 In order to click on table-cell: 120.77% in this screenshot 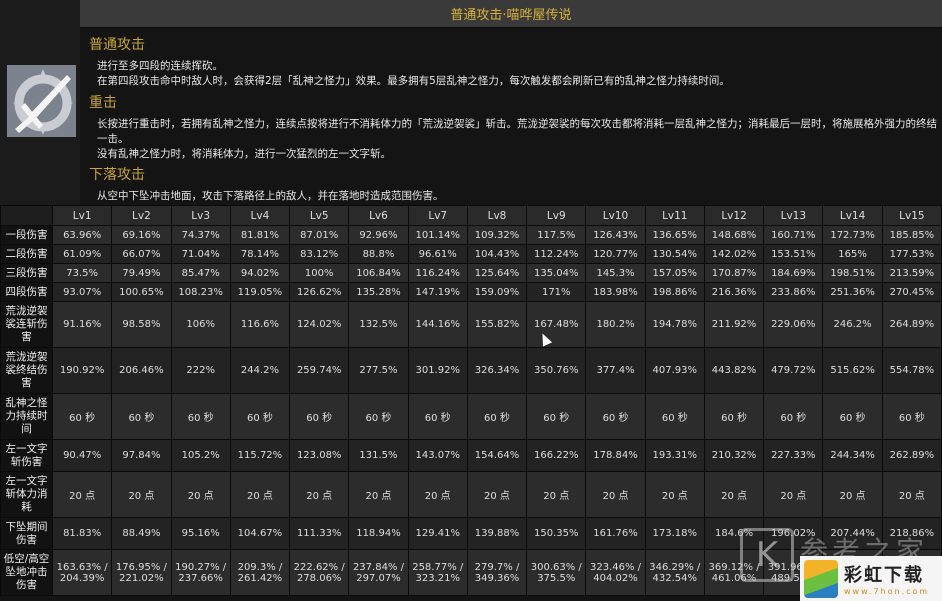, I will do `click(615, 254)`.